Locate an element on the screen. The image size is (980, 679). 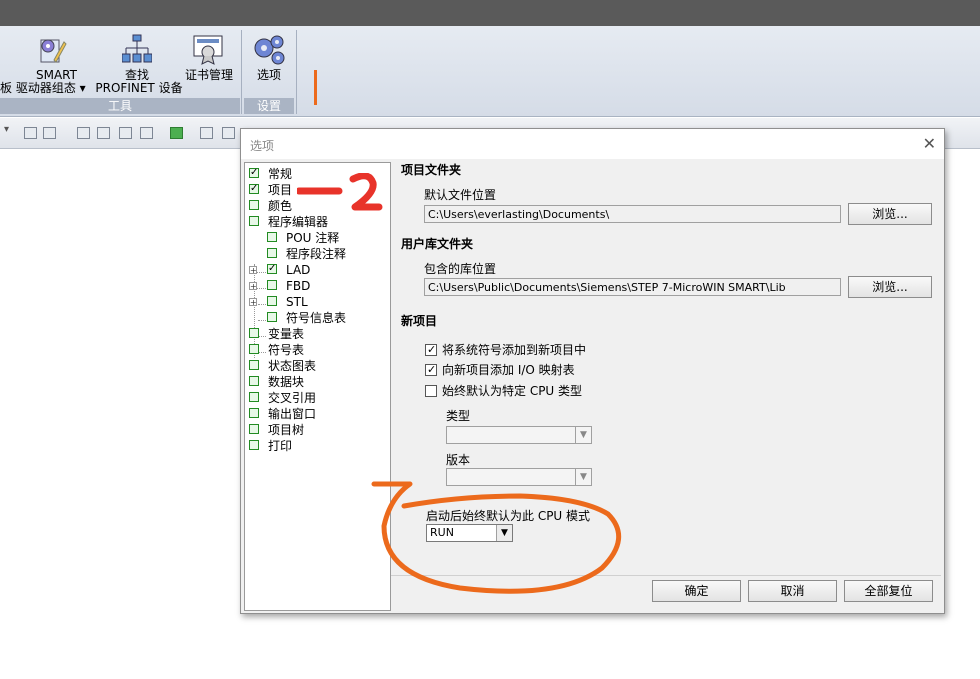
tree-item-label: 输出窗口 is located at coordinates (292, 414).